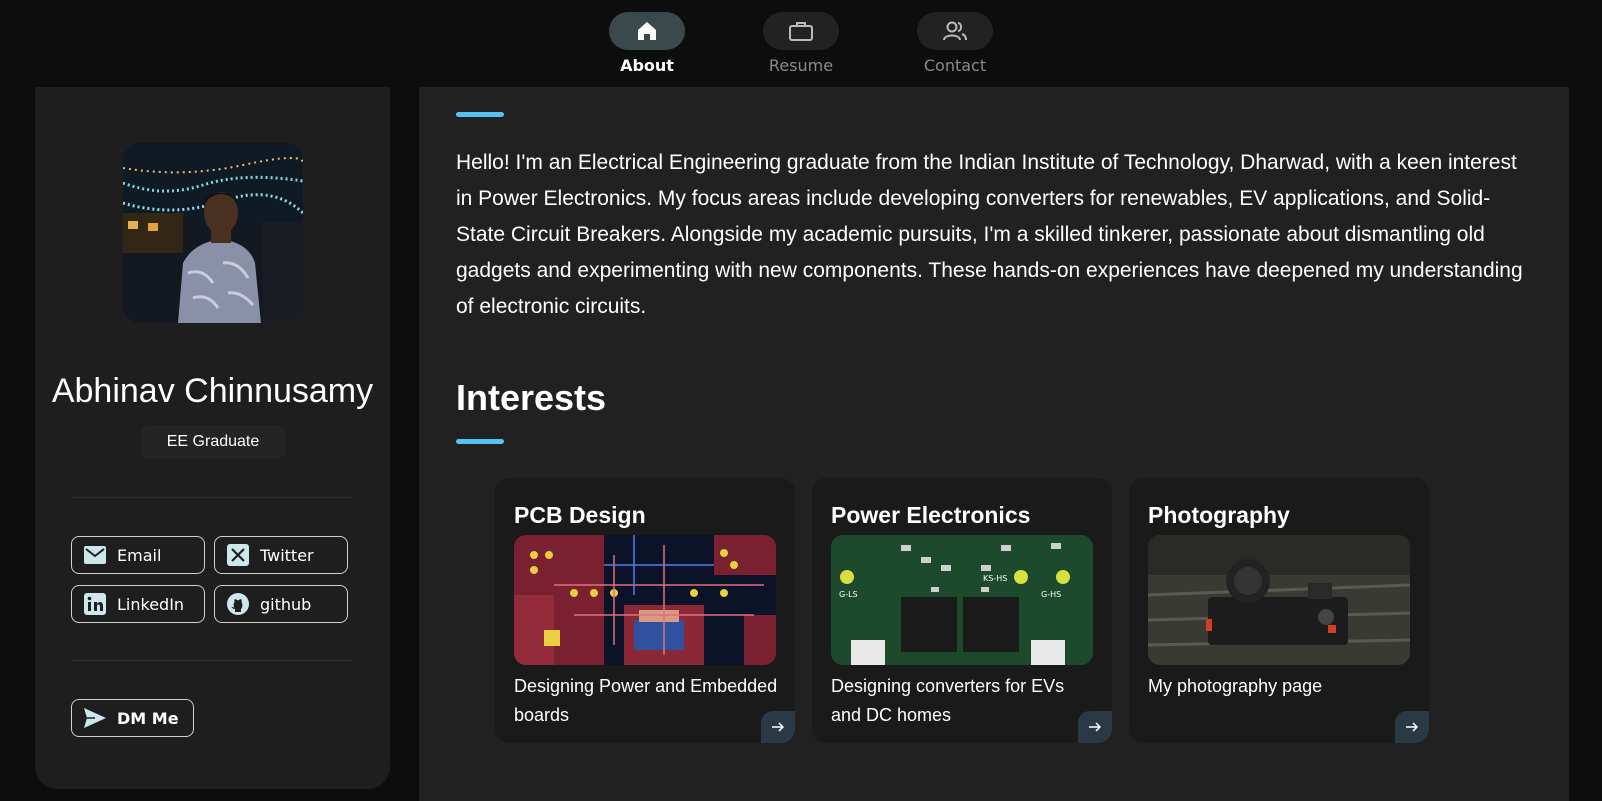  What do you see at coordinates (848, 594) in the screenshot?
I see `svg-text: G-LS` at bounding box center [848, 594].